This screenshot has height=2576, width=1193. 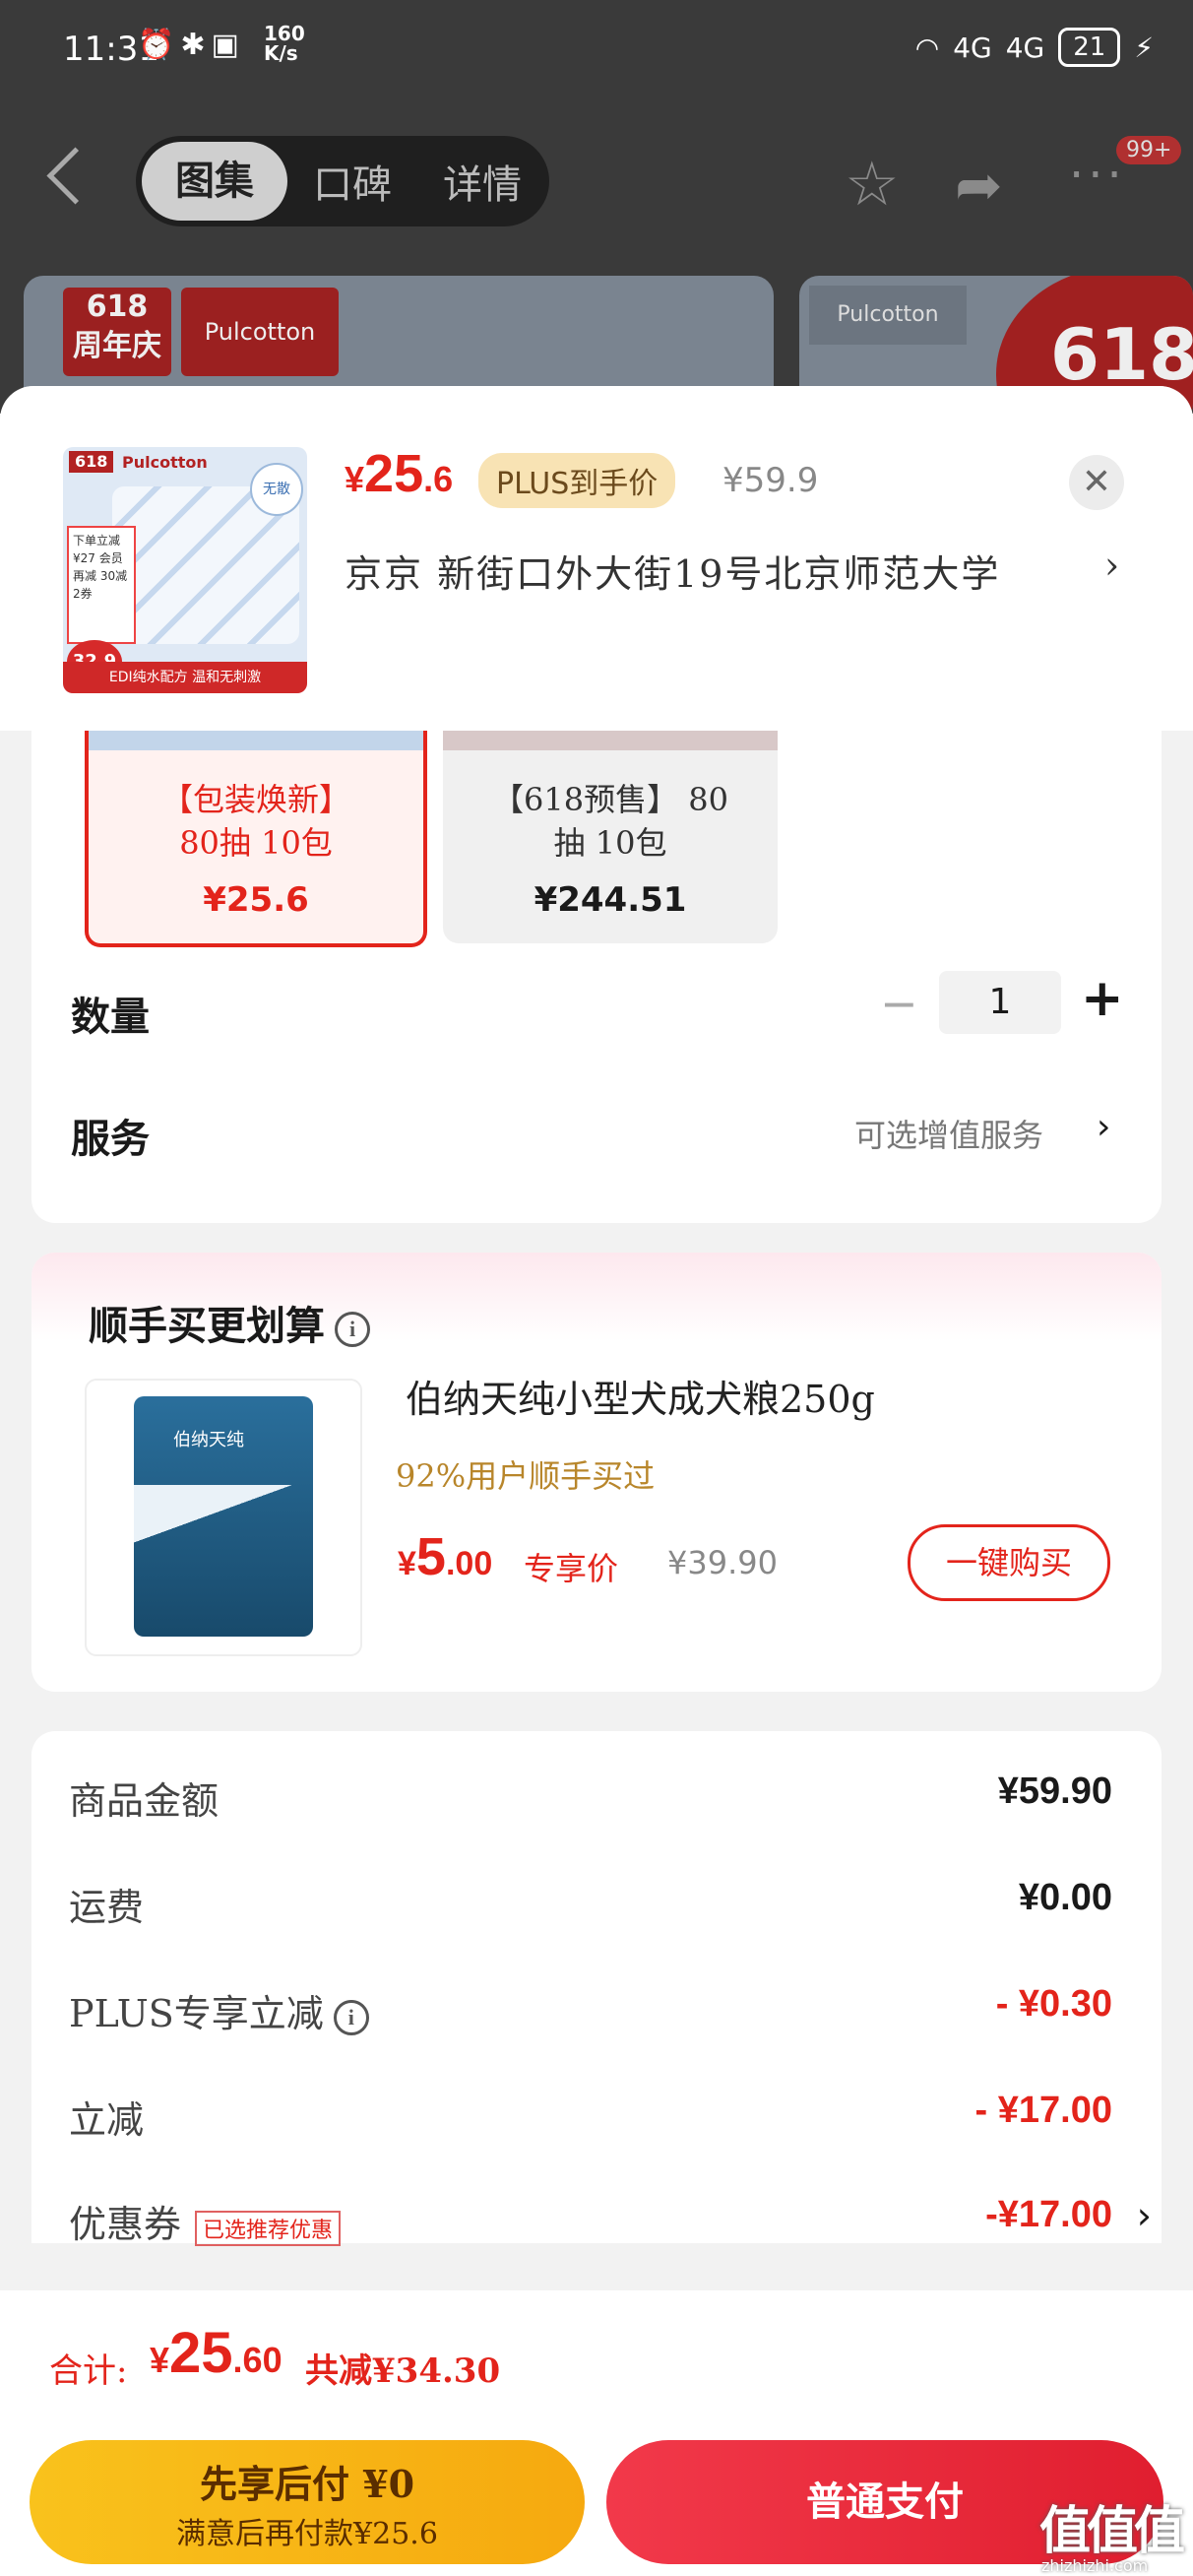 What do you see at coordinates (88, 2371) in the screenshot?
I see `total-label: 合计:` at bounding box center [88, 2371].